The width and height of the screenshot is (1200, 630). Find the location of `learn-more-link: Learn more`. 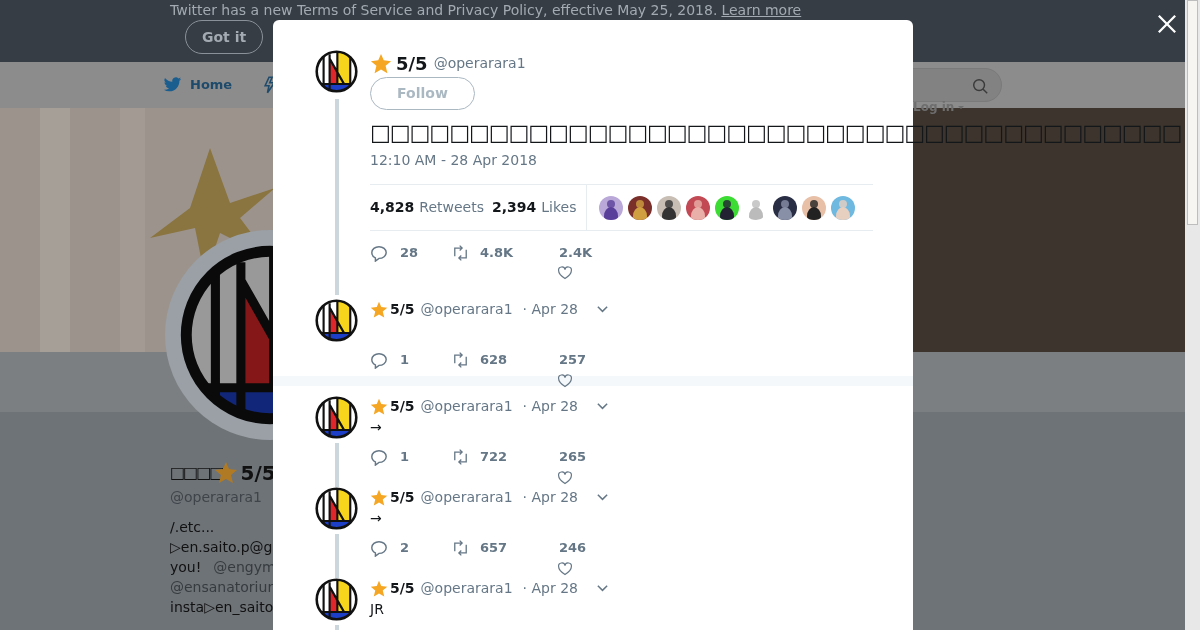

learn-more-link: Learn more is located at coordinates (761, 10).